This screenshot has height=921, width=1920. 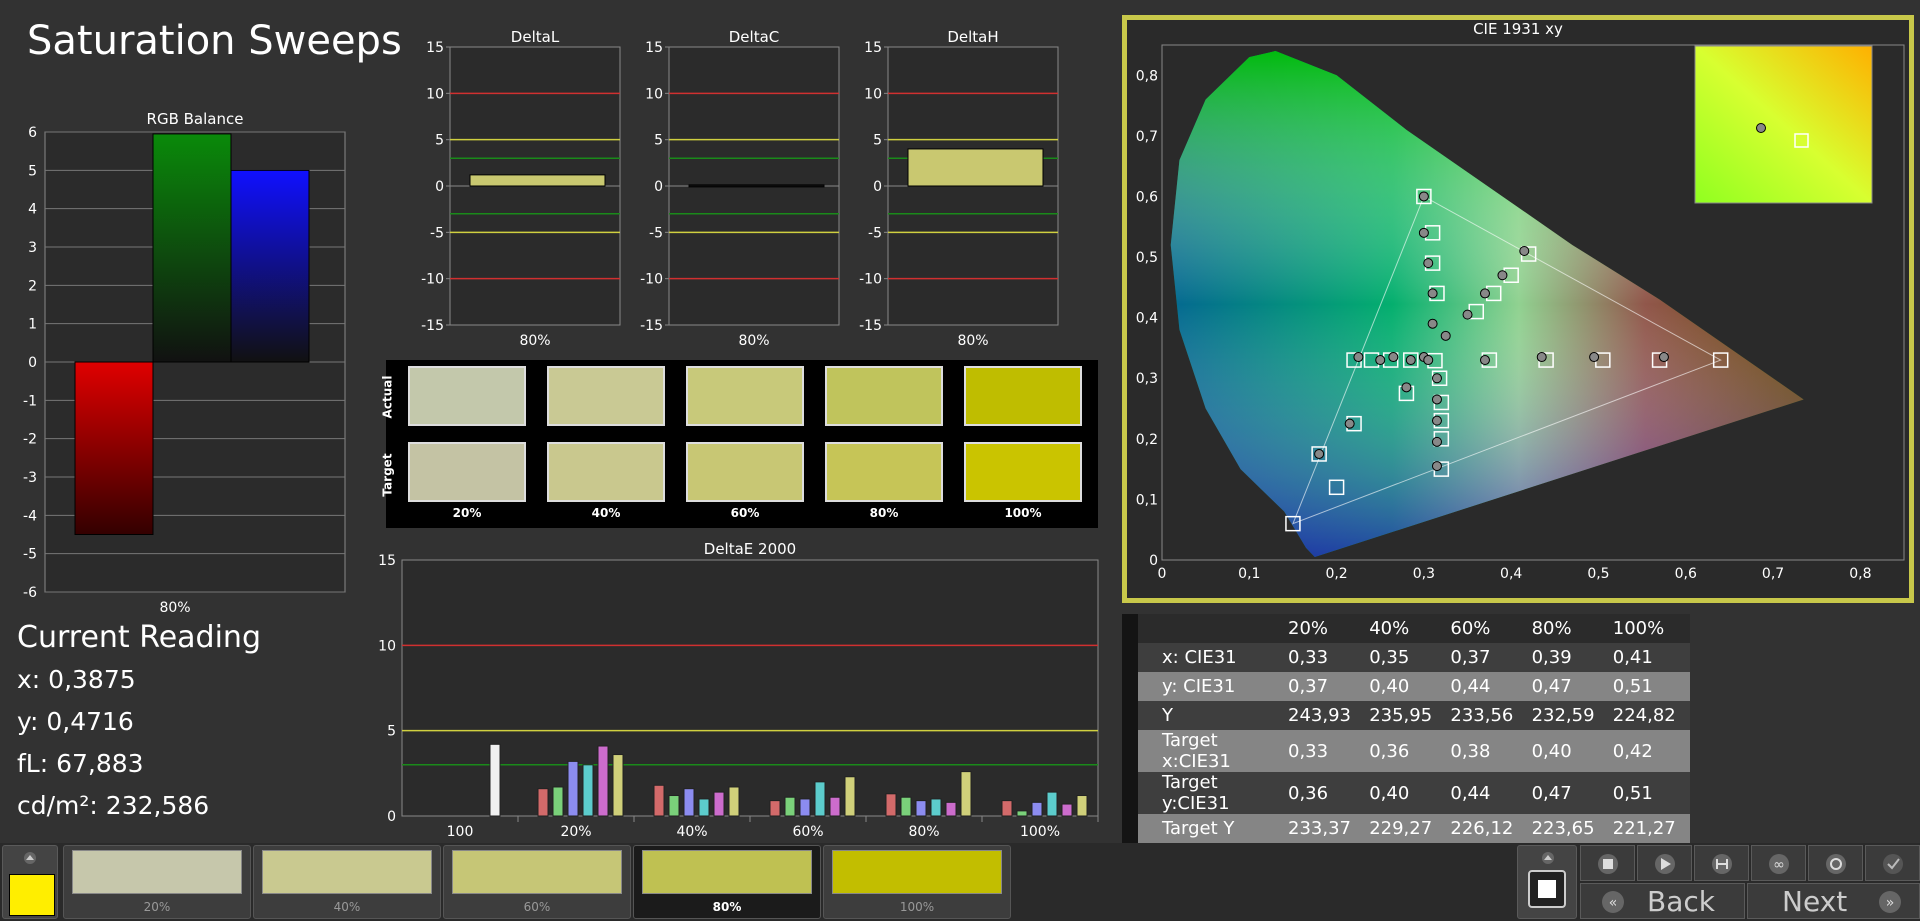 I want to click on rgb-category-label: 80%, so click(x=174, y=608).